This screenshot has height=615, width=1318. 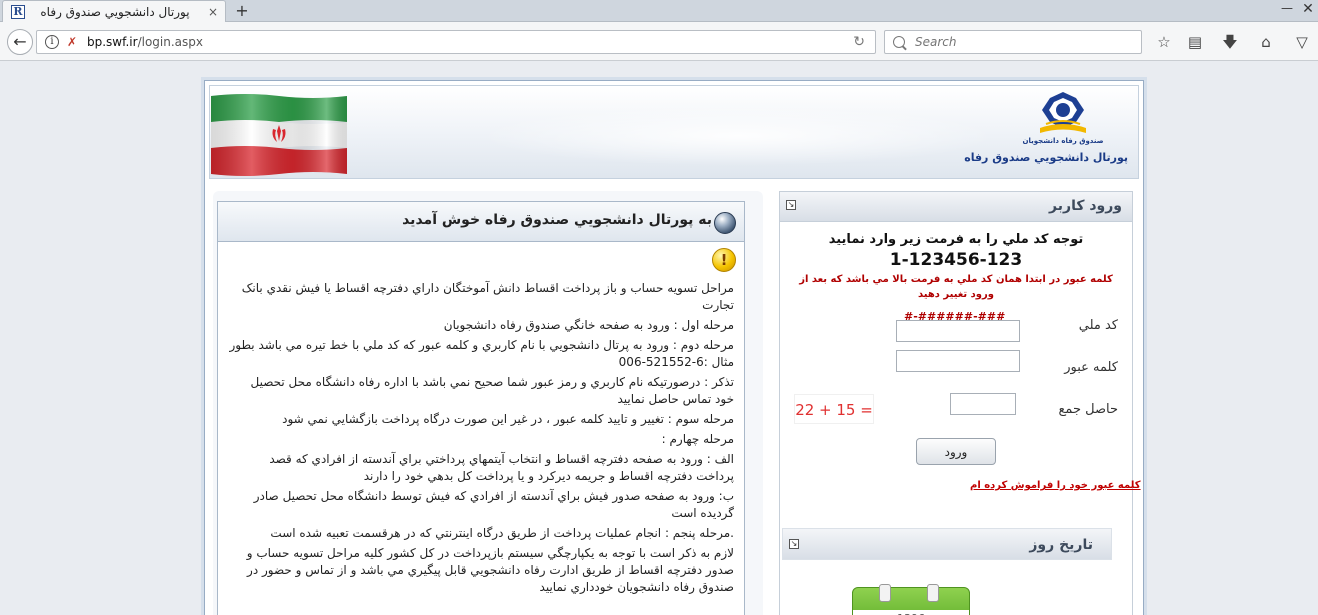 What do you see at coordinates (725, 223) in the screenshot?
I see `globe-icon` at bounding box center [725, 223].